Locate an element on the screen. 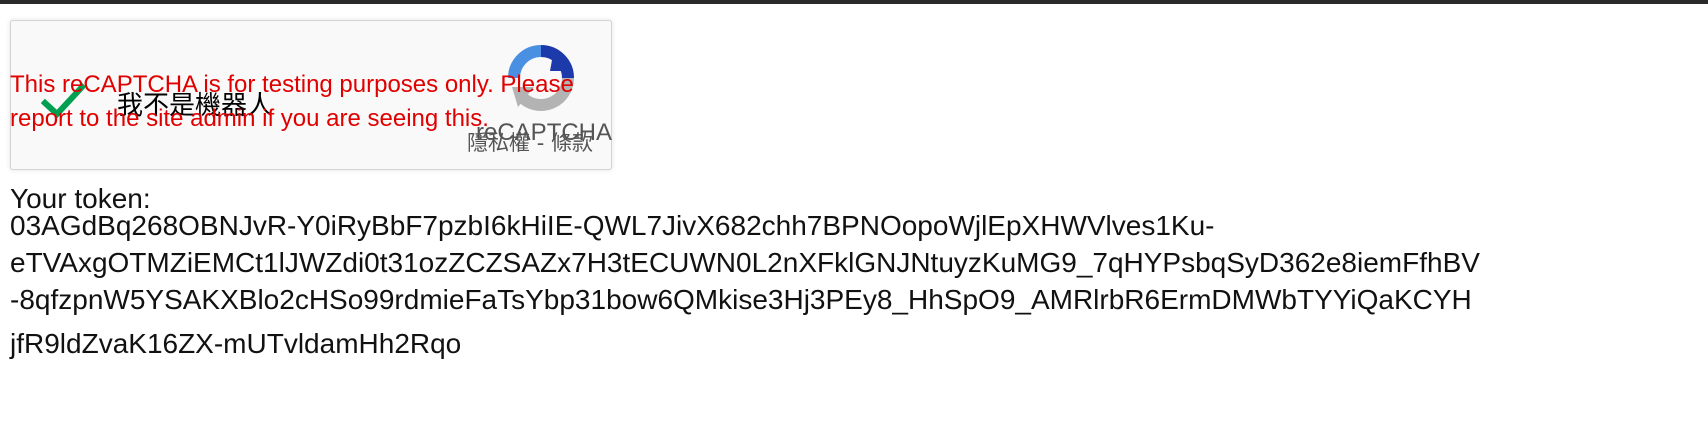  token-value-line: jfR9ldZvaK16ZX-mUTvldamHh2Rqo is located at coordinates (236, 343).